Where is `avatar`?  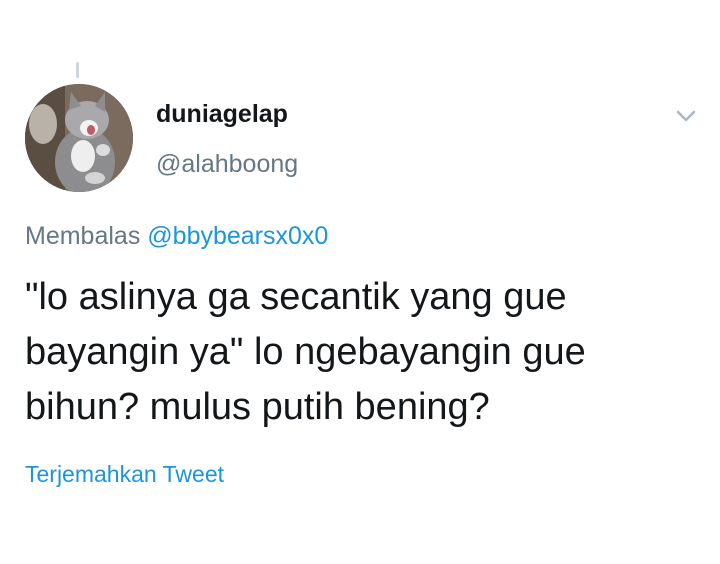 avatar is located at coordinates (79, 138).